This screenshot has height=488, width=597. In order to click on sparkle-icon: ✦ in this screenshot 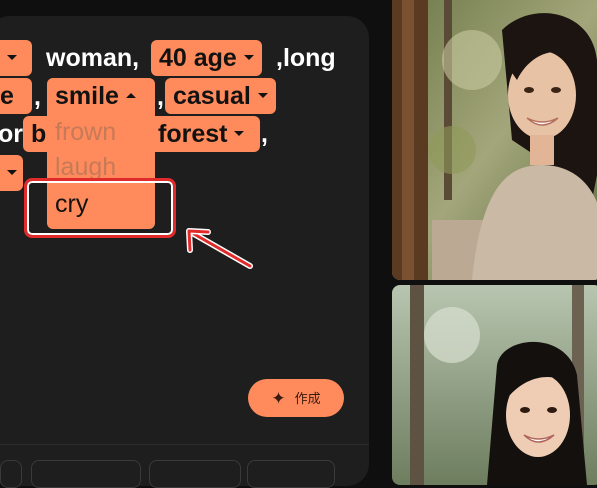, I will do `click(278, 398)`.